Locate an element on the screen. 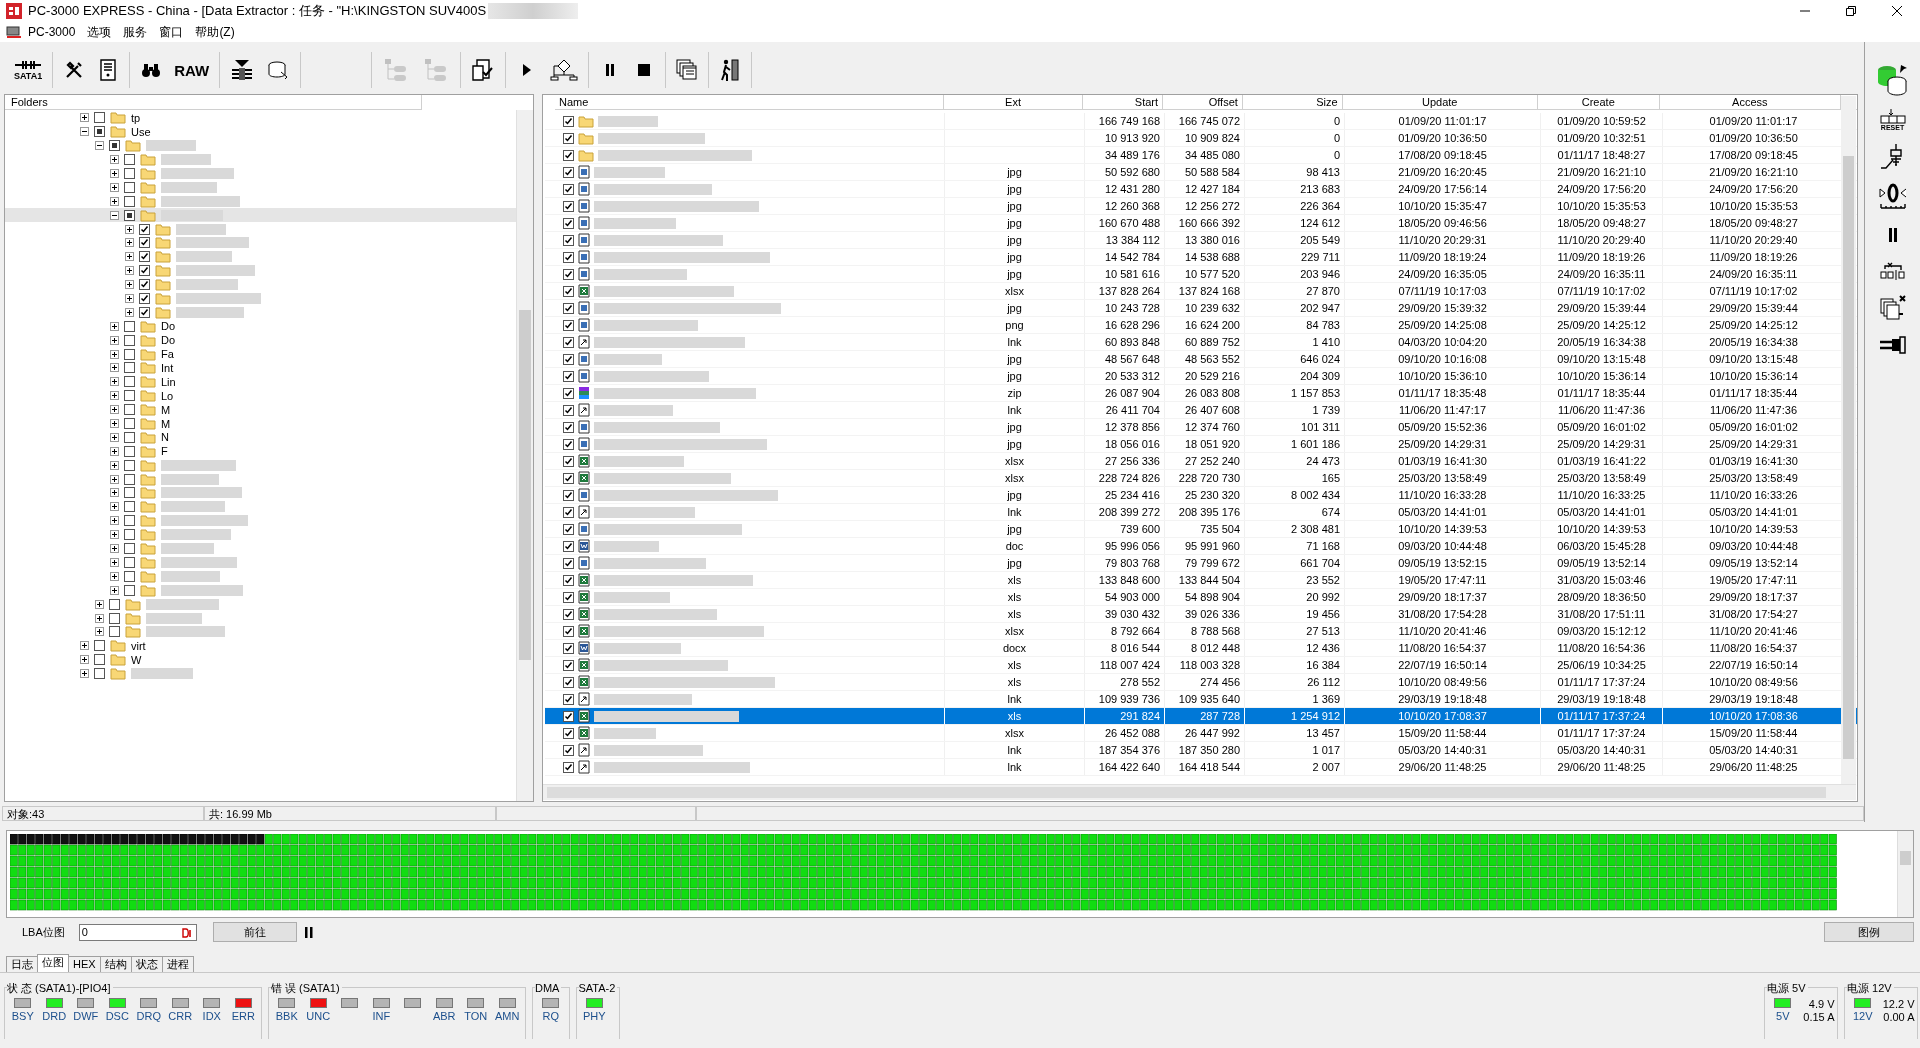  tree-row: Do is located at coordinates (261, 340).